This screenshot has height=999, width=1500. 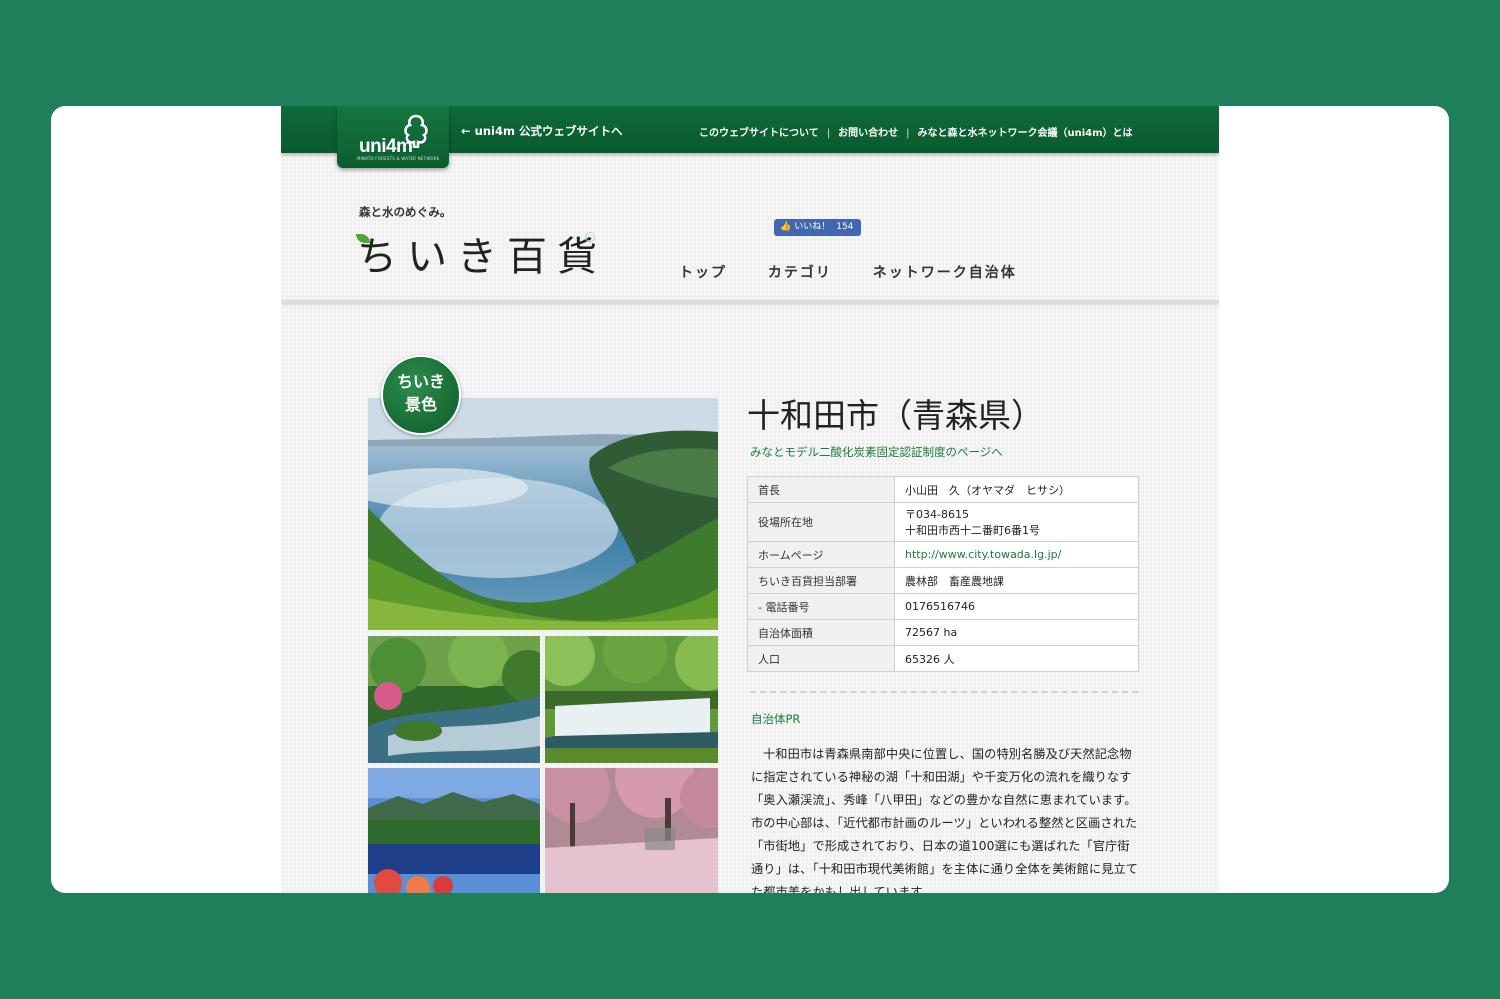 What do you see at coordinates (876, 452) in the screenshot?
I see `minato-model-link: みなとモデル二酸化炭素固定認証制度のページへ` at bounding box center [876, 452].